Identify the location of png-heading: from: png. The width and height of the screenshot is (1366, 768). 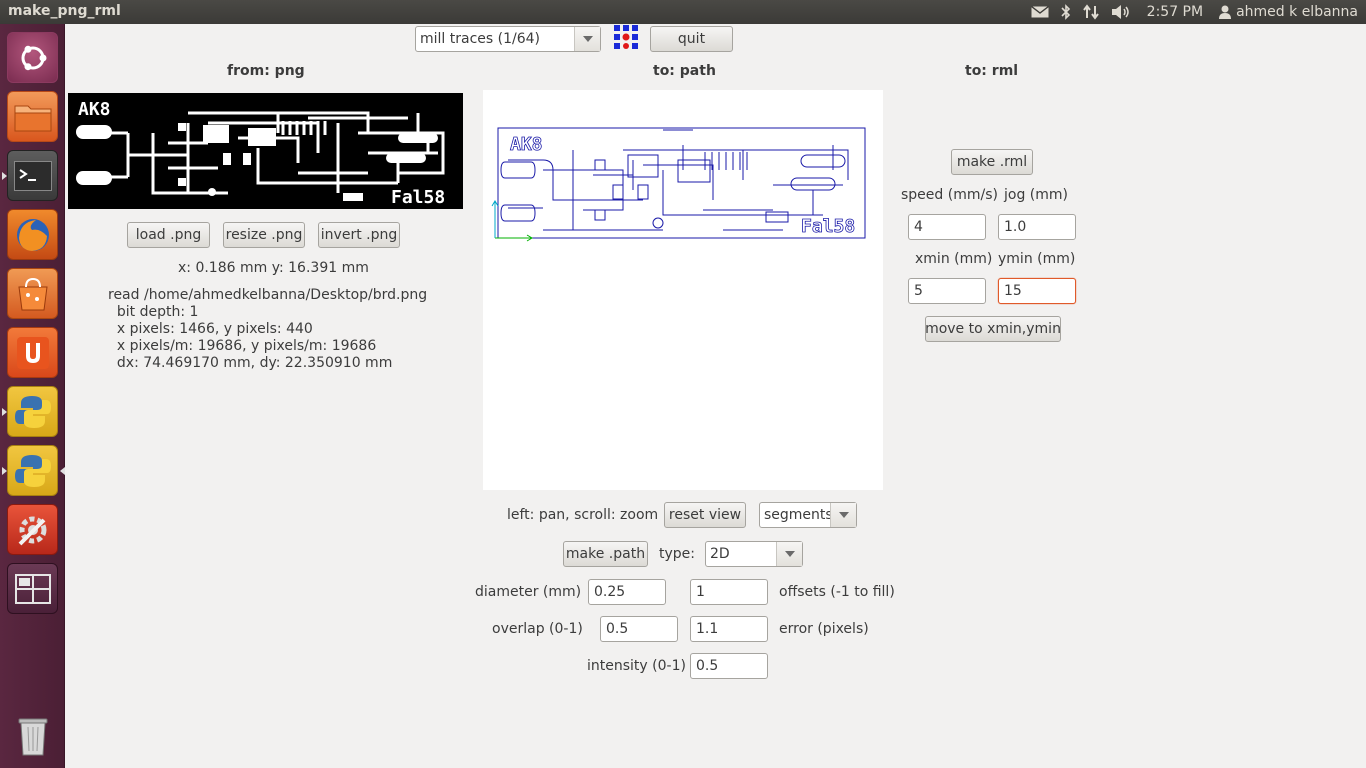
(266, 71).